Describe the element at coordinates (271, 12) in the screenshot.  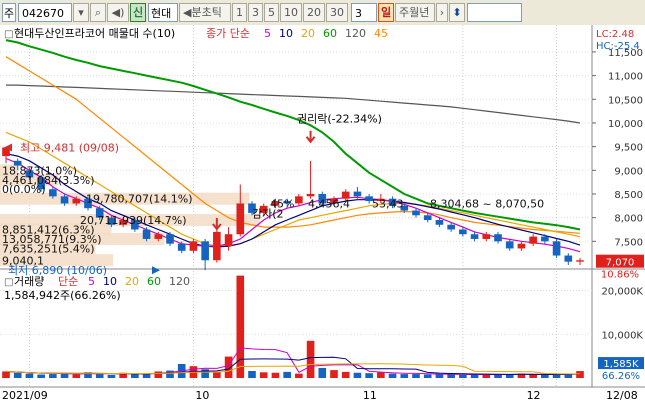
I see `period-button-5: 5` at that location.